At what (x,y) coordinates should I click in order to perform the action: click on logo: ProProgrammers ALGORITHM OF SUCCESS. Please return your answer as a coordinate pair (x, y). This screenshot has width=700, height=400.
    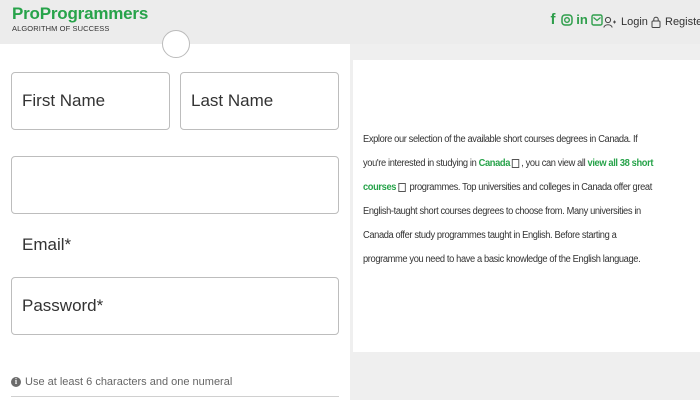
    Looking at the image, I should click on (80, 19).